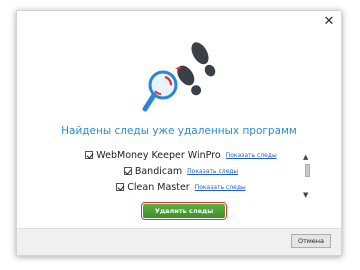 The width and height of the screenshot is (360, 270). I want to click on scroll-down-icon: ▼, so click(305, 195).